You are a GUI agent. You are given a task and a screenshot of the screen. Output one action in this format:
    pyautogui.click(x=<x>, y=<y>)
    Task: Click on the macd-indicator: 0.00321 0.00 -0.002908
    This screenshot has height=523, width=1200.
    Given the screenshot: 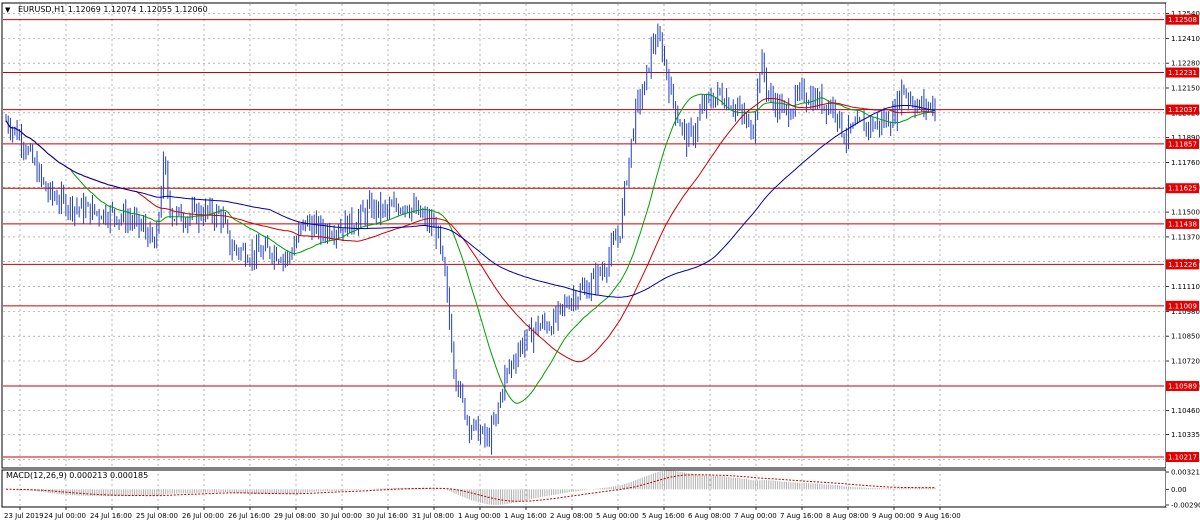 What is the action you would take?
    pyautogui.click(x=603, y=489)
    